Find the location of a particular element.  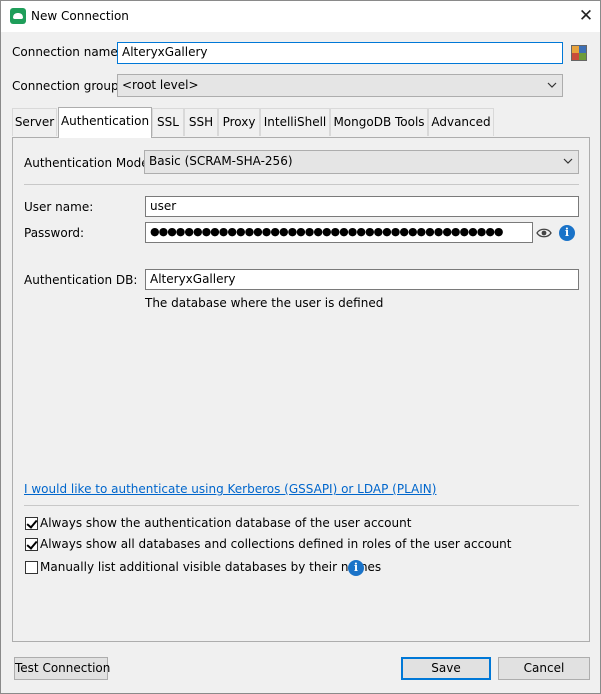

manual-list-checkbox is located at coordinates (31, 567).